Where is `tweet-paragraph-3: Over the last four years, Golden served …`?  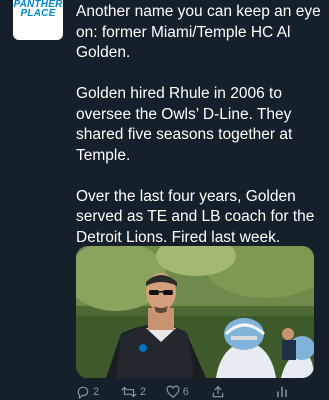 tweet-paragraph-3: Over the last four years, Golden served … is located at coordinates (195, 216).